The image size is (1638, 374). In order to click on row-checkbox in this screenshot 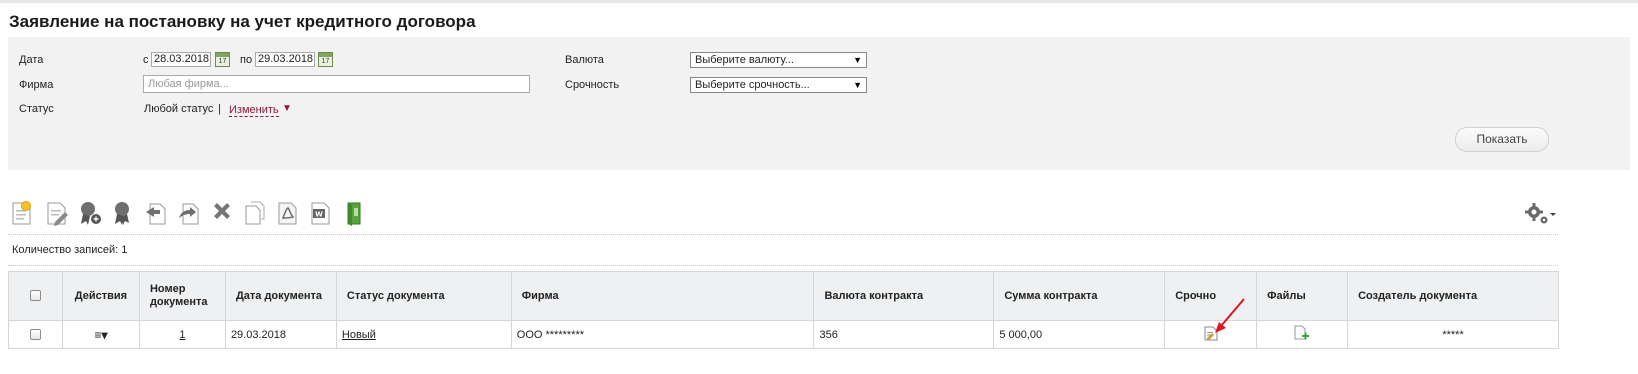, I will do `click(35, 335)`.